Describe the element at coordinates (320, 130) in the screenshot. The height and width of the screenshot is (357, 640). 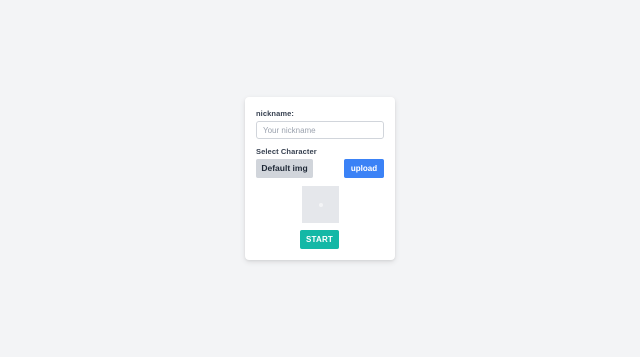
I see `nickname-input` at that location.